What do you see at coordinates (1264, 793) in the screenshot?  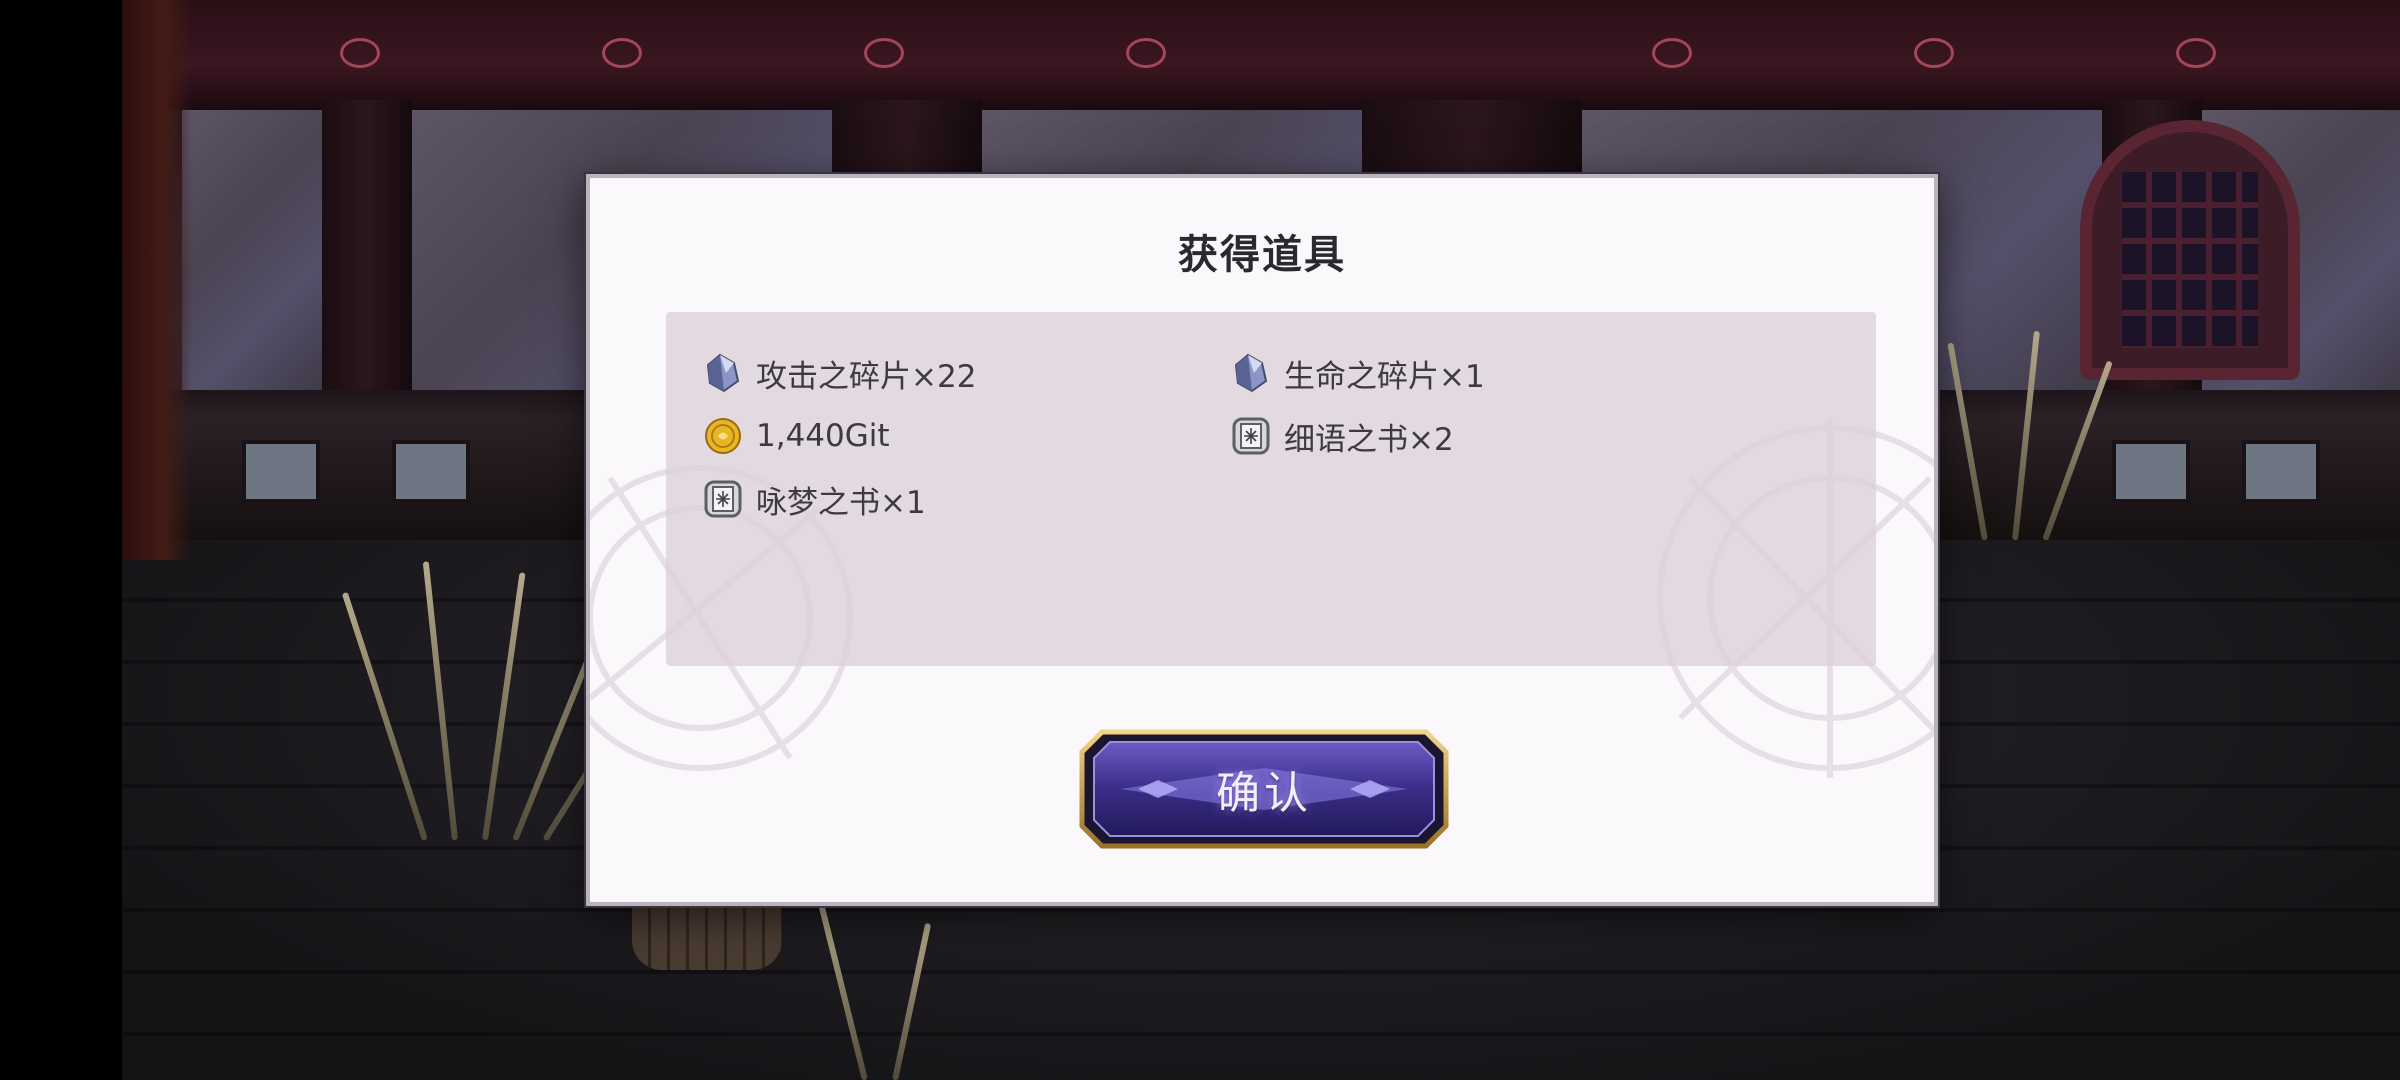 I see `confirm-button-label: 确认` at bounding box center [1264, 793].